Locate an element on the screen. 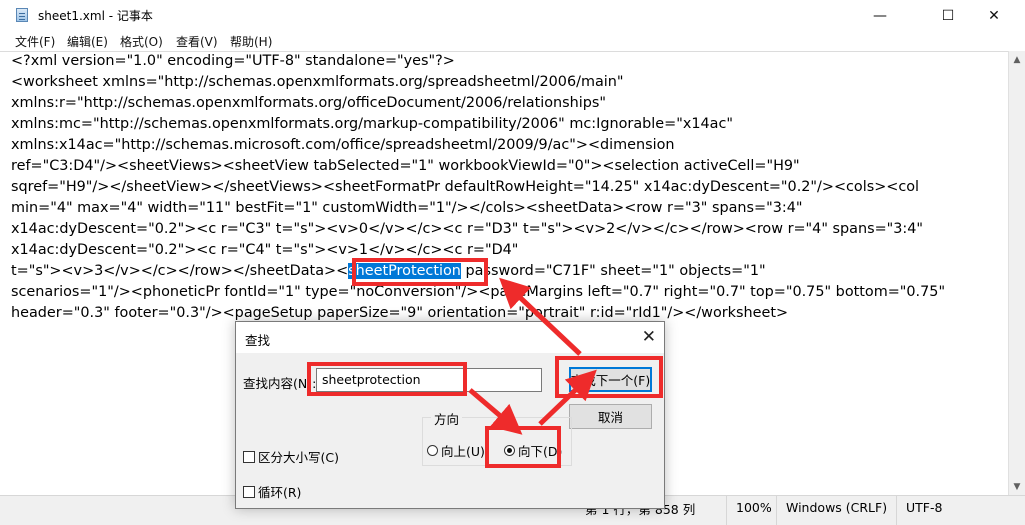 The height and width of the screenshot is (525, 1025). menu-format: 格式(O) is located at coordinates (141, 41).